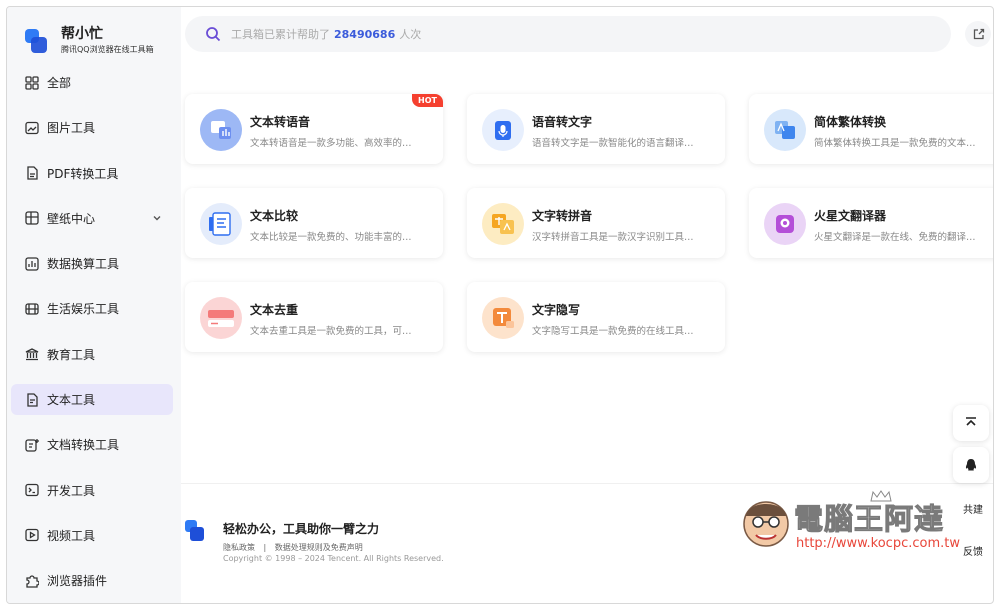 This screenshot has height=608, width=1000. What do you see at coordinates (427, 100) in the screenshot?
I see `hot-badge: HOT` at bounding box center [427, 100].